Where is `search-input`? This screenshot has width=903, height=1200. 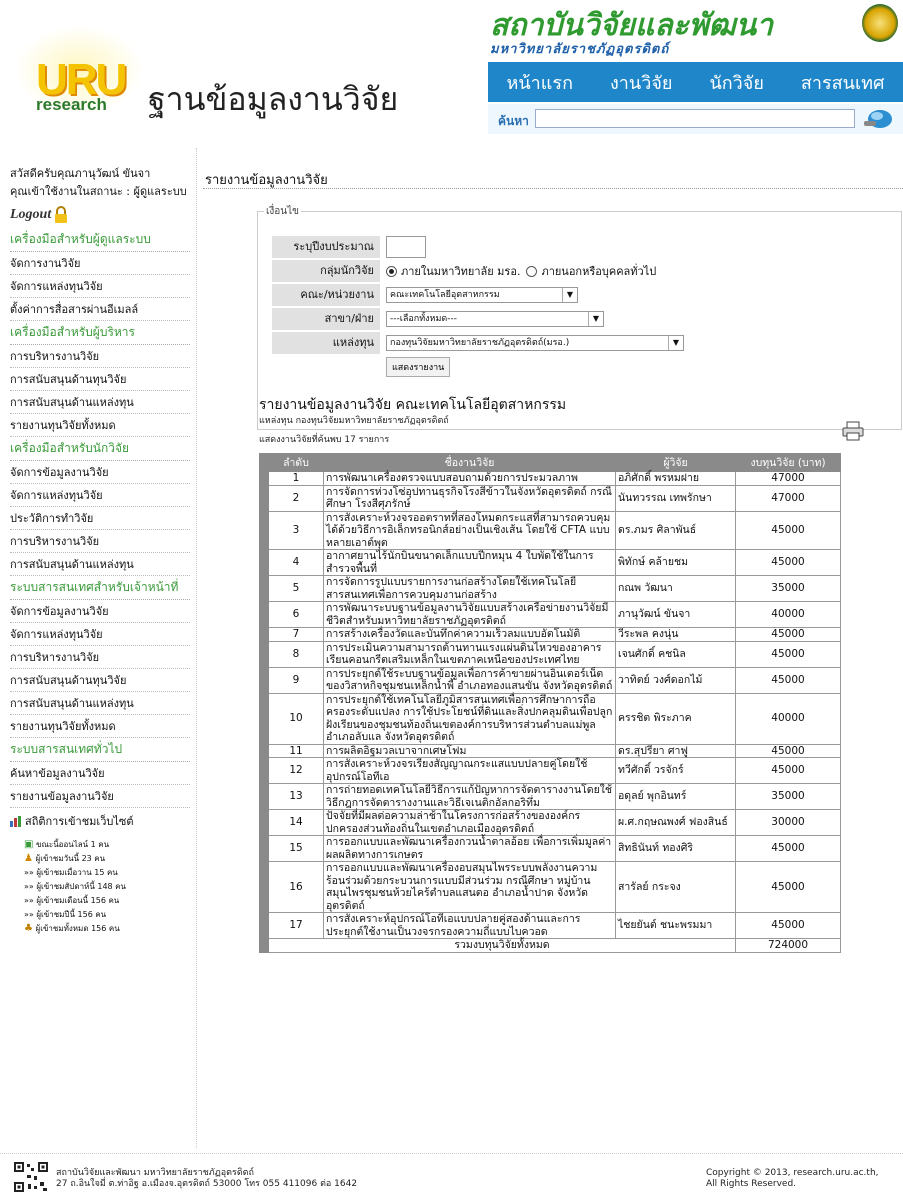
search-input is located at coordinates (695, 118).